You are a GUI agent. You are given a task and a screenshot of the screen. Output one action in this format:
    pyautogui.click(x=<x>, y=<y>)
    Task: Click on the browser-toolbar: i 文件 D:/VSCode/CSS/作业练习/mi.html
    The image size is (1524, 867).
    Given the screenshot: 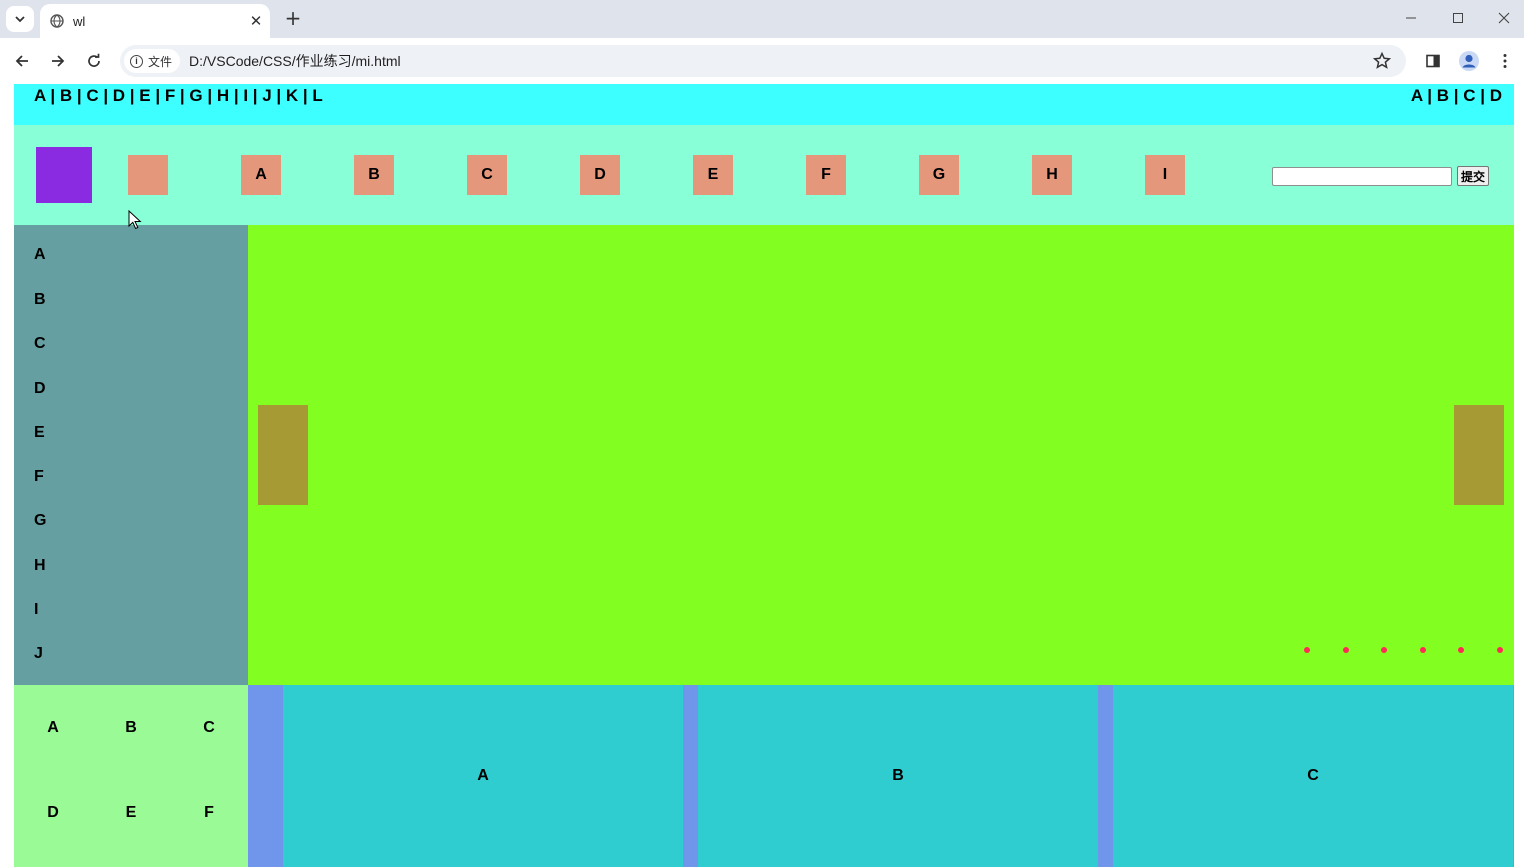 What is the action you would take?
    pyautogui.click(x=762, y=61)
    